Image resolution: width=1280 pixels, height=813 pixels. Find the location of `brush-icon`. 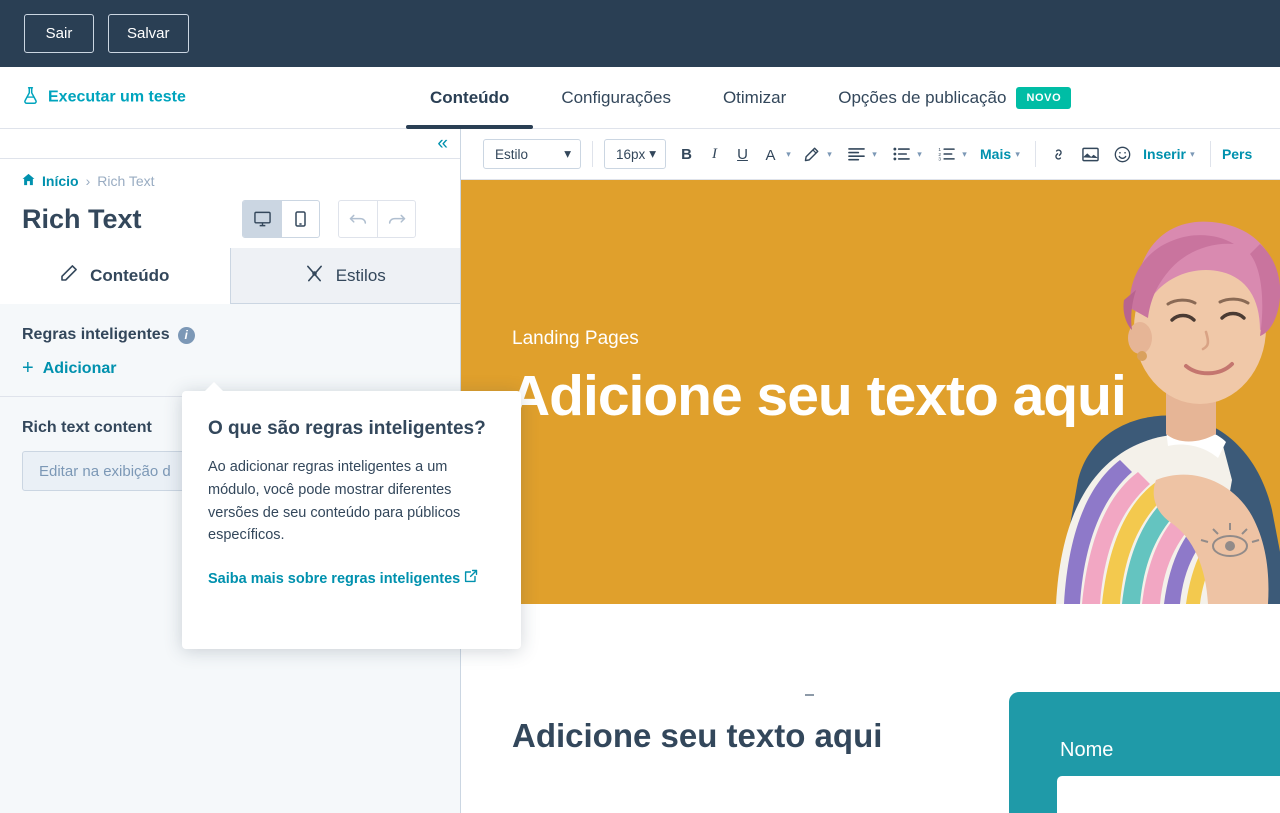

brush-icon is located at coordinates (314, 276).